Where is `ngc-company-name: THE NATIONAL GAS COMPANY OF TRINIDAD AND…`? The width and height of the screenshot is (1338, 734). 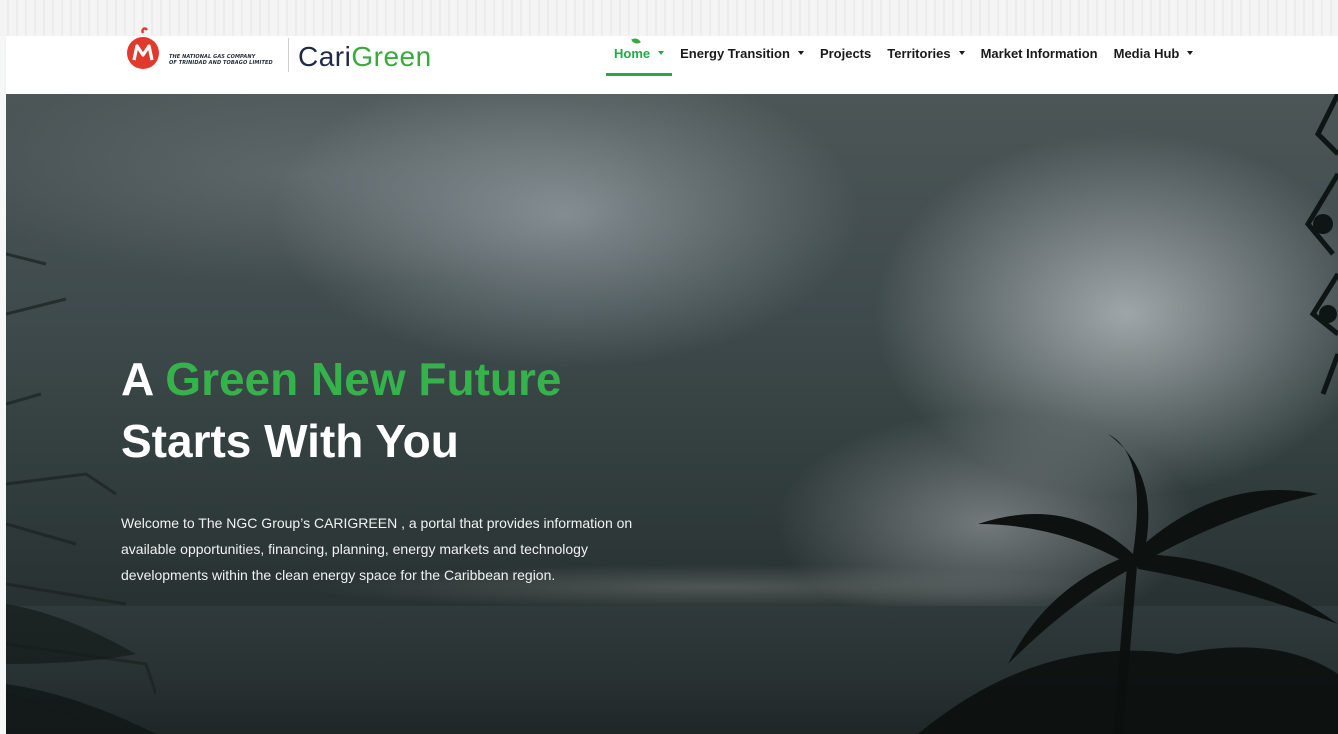
ngc-company-name: THE NATIONAL GAS COMPANY OF TRINIDAD AND… is located at coordinates (221, 60).